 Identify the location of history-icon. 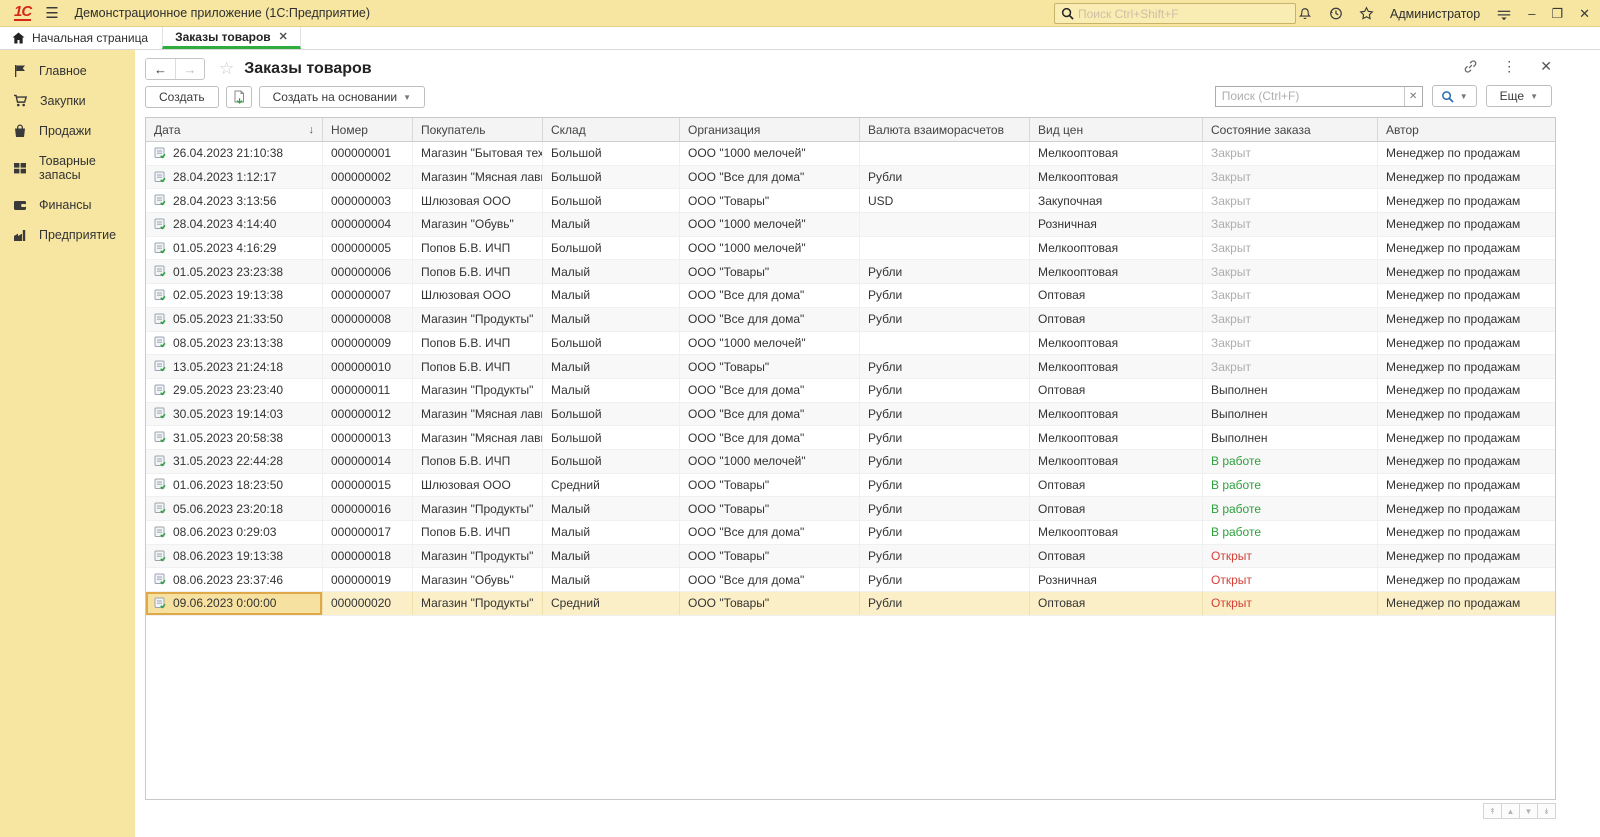
(1335, 13).